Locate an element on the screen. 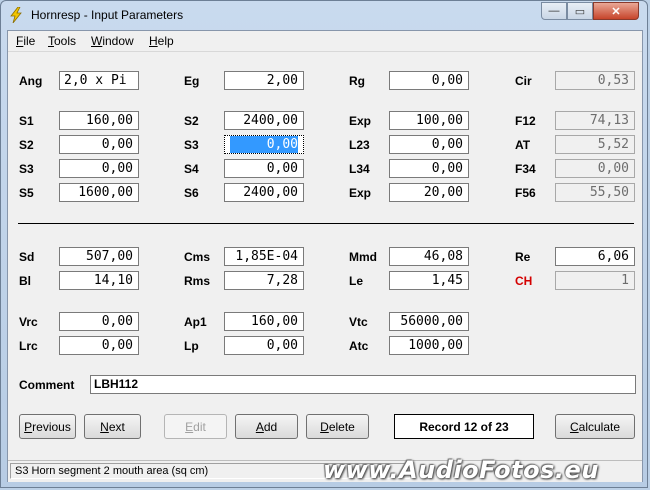 This screenshot has width=650, height=490. vrc-label: Vrc is located at coordinates (28, 322).